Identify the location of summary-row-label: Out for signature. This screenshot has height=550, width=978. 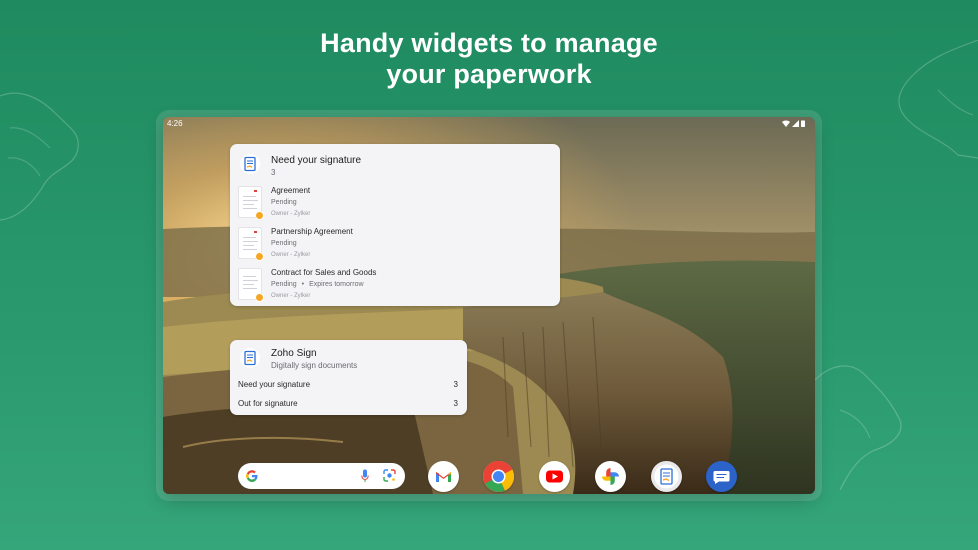
(268, 403).